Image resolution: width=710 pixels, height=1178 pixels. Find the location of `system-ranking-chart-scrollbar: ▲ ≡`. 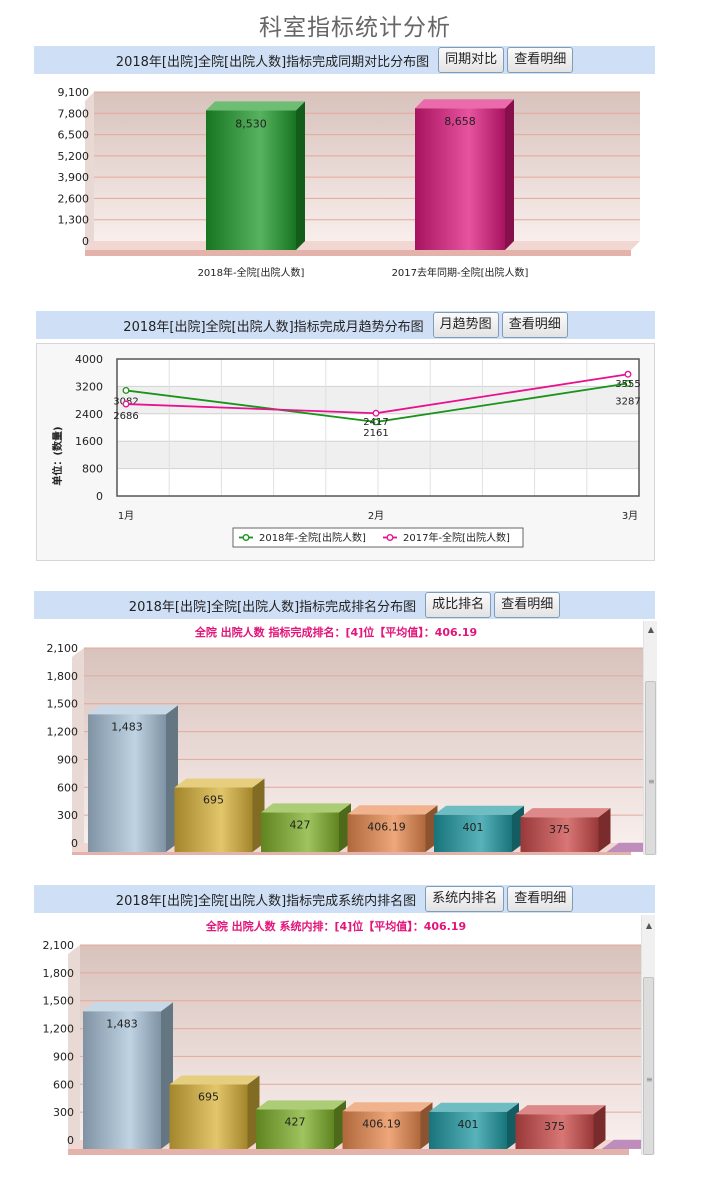

system-ranking-chart-scrollbar: ▲ ≡ is located at coordinates (648, 1035).